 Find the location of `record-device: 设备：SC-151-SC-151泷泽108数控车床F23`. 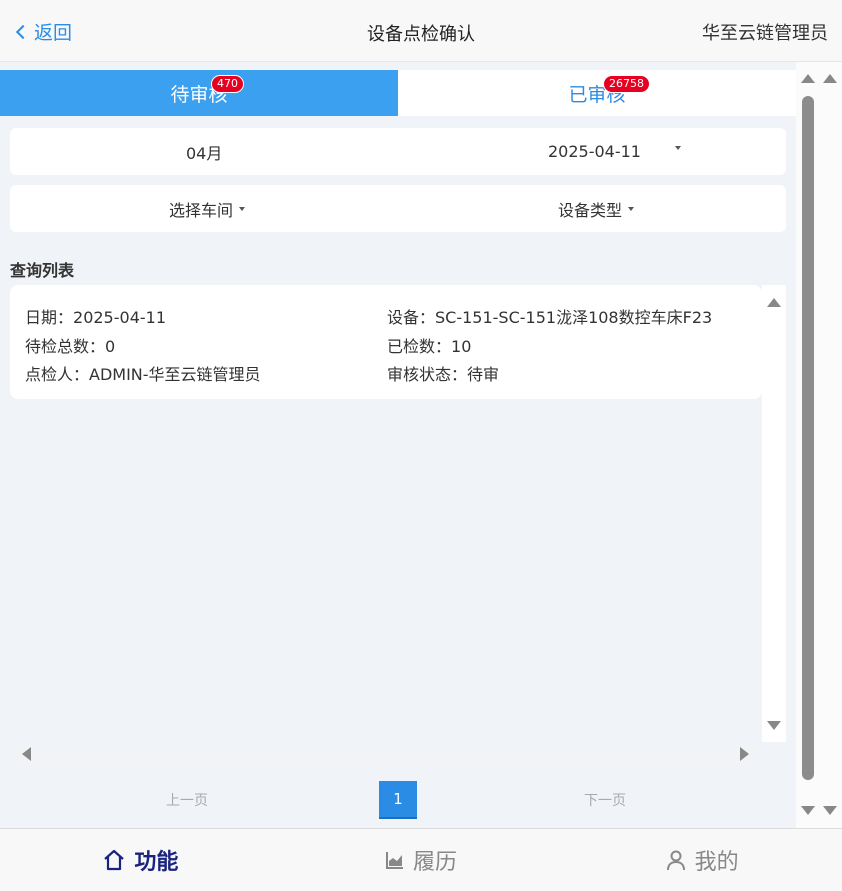

record-device: 设备：SC-151-SC-151泷泽108数控车床F23 is located at coordinates (549, 316).